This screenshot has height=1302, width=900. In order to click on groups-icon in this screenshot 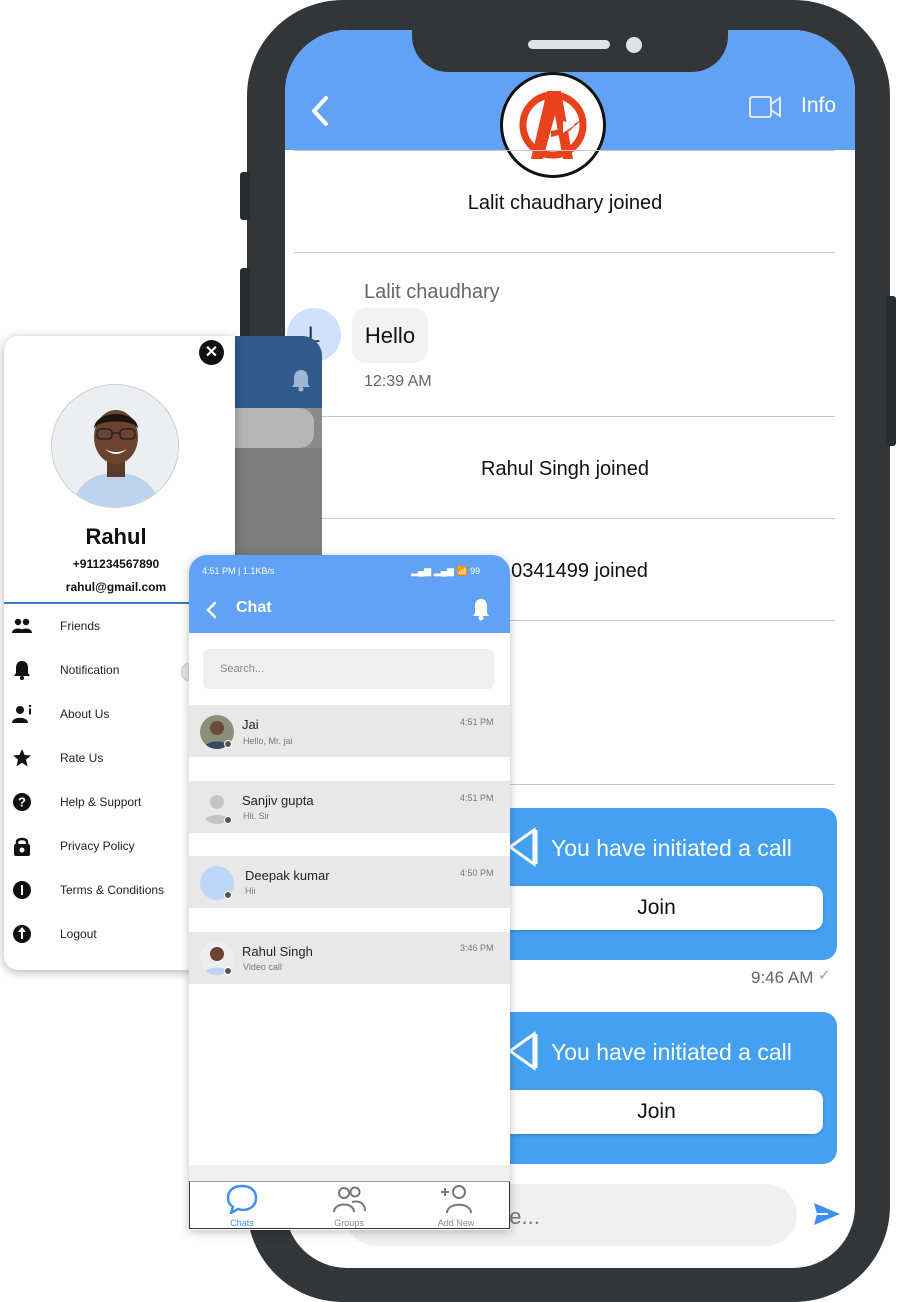, I will do `click(349, 1199)`.